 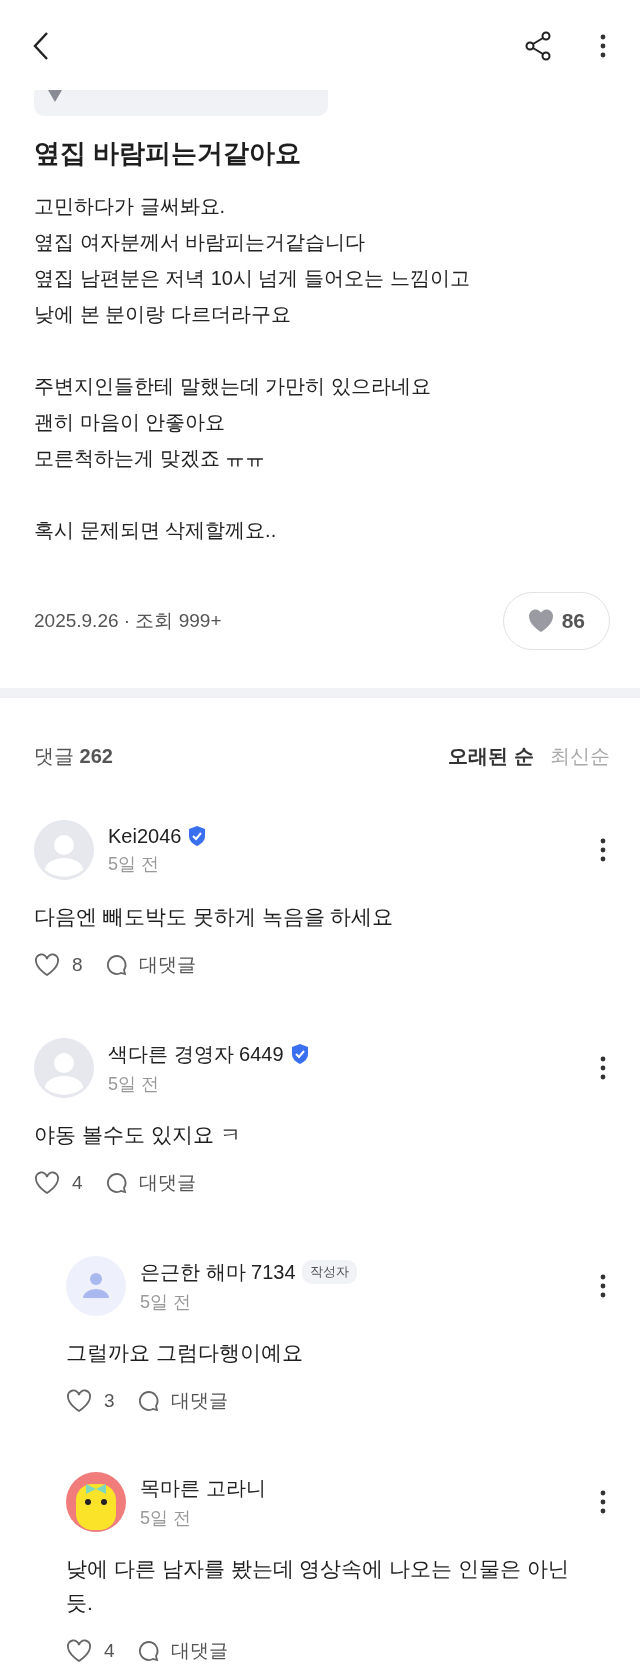 What do you see at coordinates (77, 965) in the screenshot?
I see `like-count: 8` at bounding box center [77, 965].